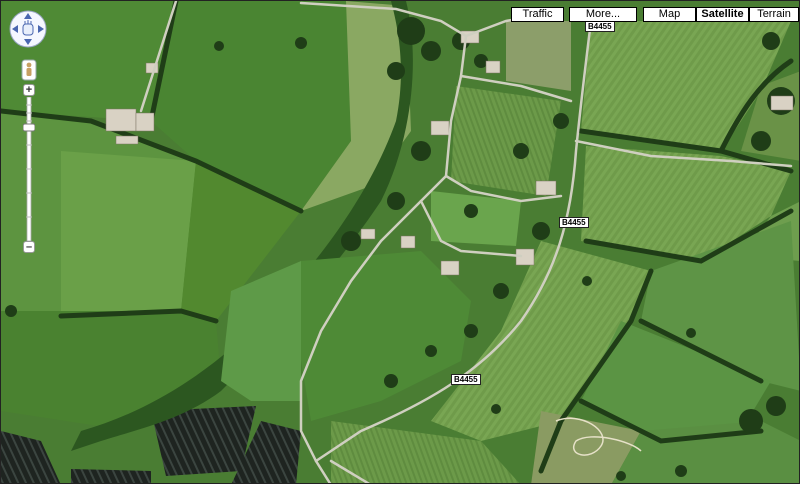 This screenshot has width=800, height=484. I want to click on pegman-icon, so click(29, 70).